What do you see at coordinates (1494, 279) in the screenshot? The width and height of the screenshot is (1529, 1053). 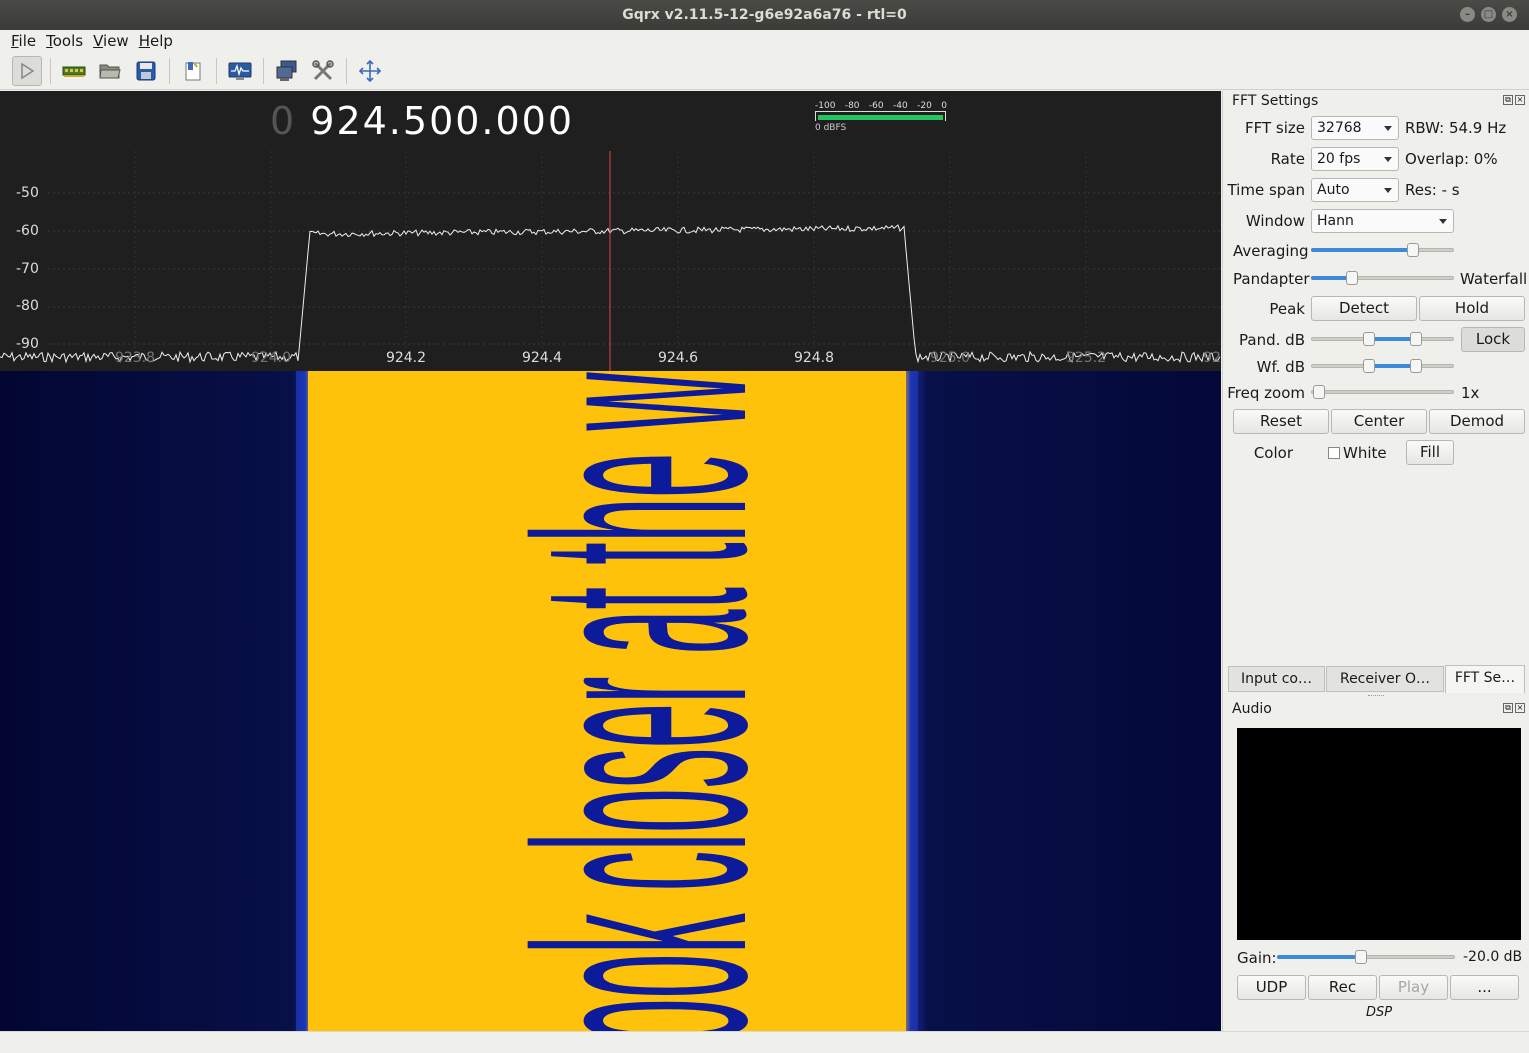 I see `waterfall-label: Waterfall` at bounding box center [1494, 279].